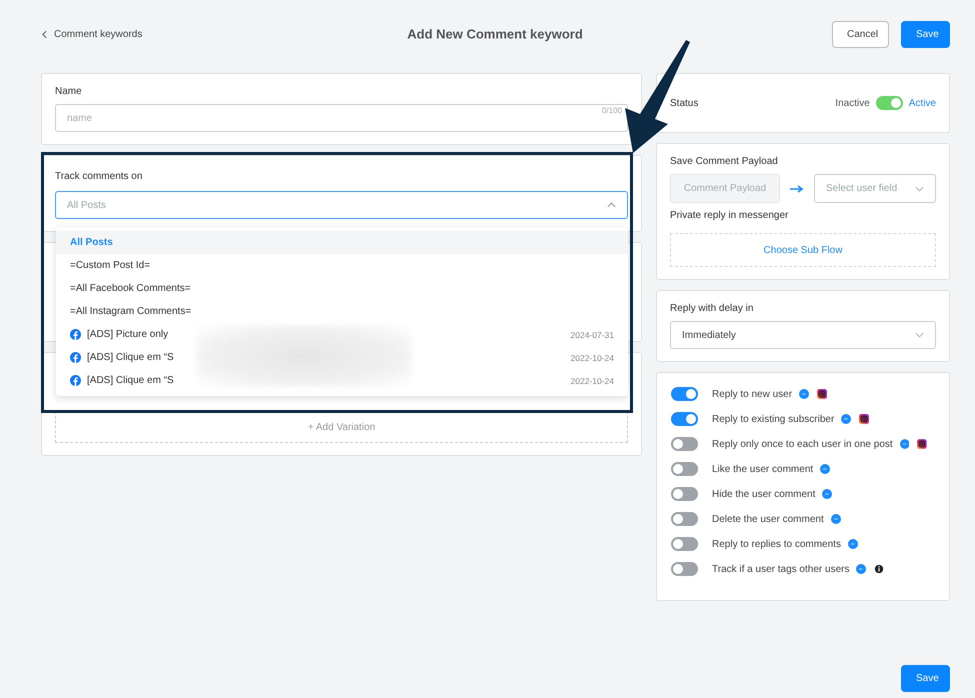  Describe the element at coordinates (797, 188) in the screenshot. I see `arrow-icon` at that location.